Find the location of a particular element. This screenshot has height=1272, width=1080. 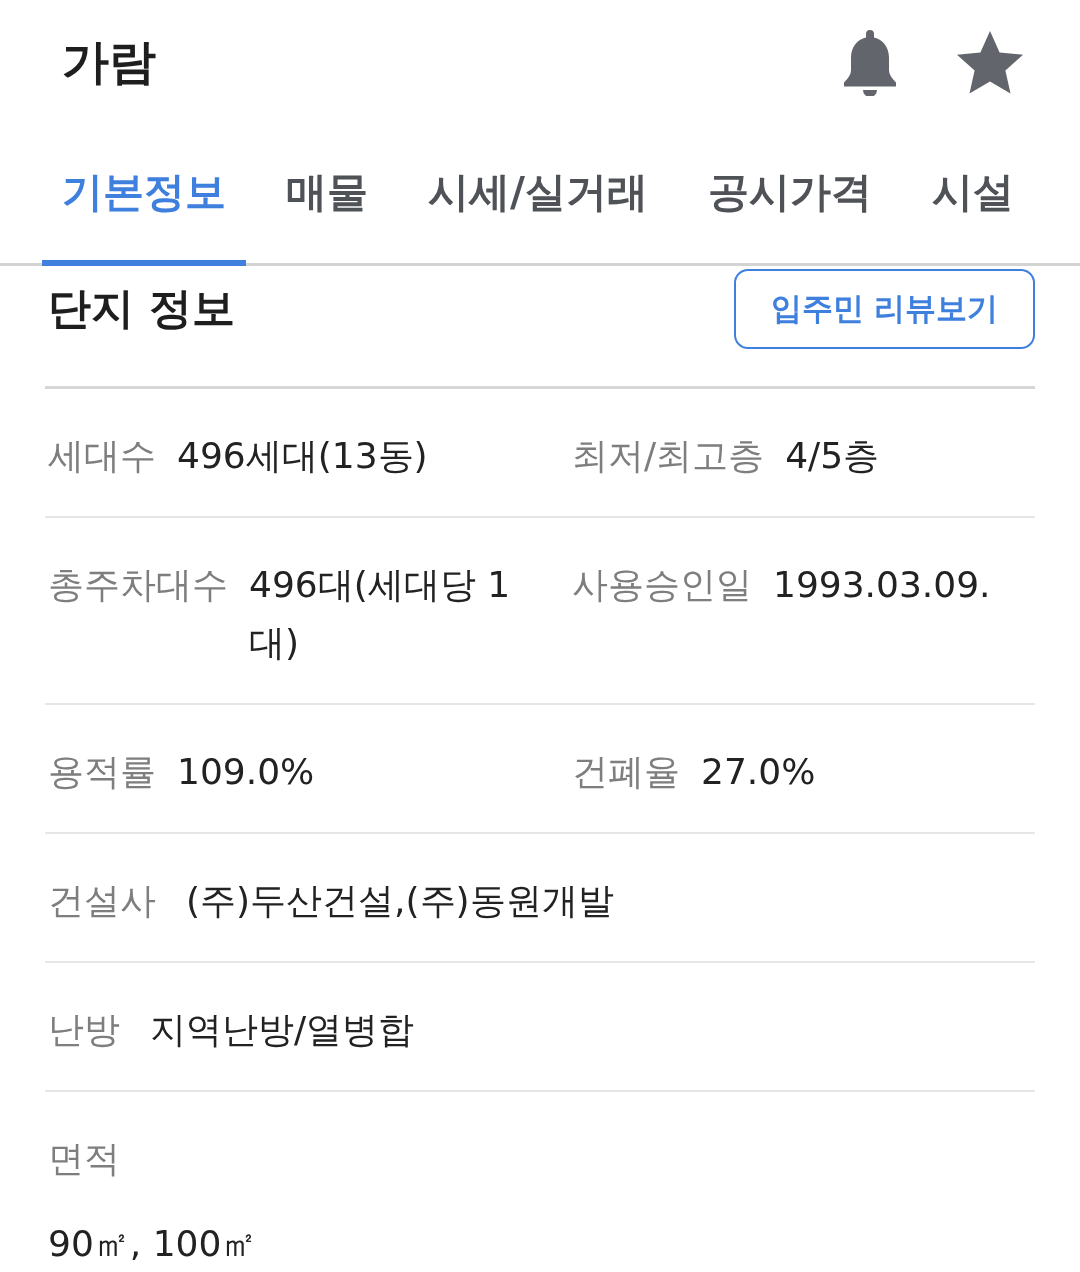

info-value: 지역난방/열병합 is located at coordinates (282, 1030).